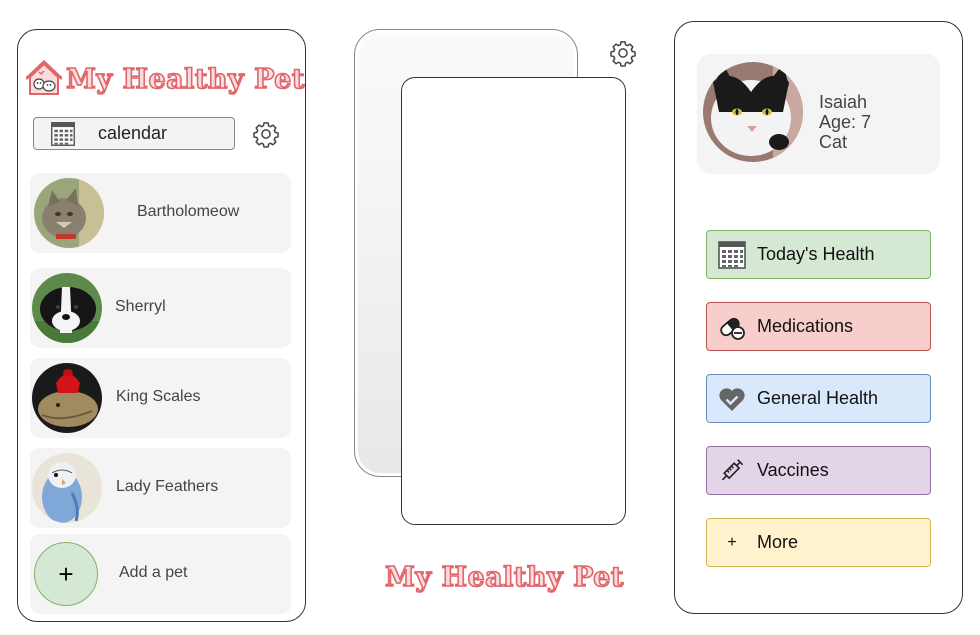 The width and height of the screenshot is (980, 635). I want to click on pill-icon, so click(732, 328).